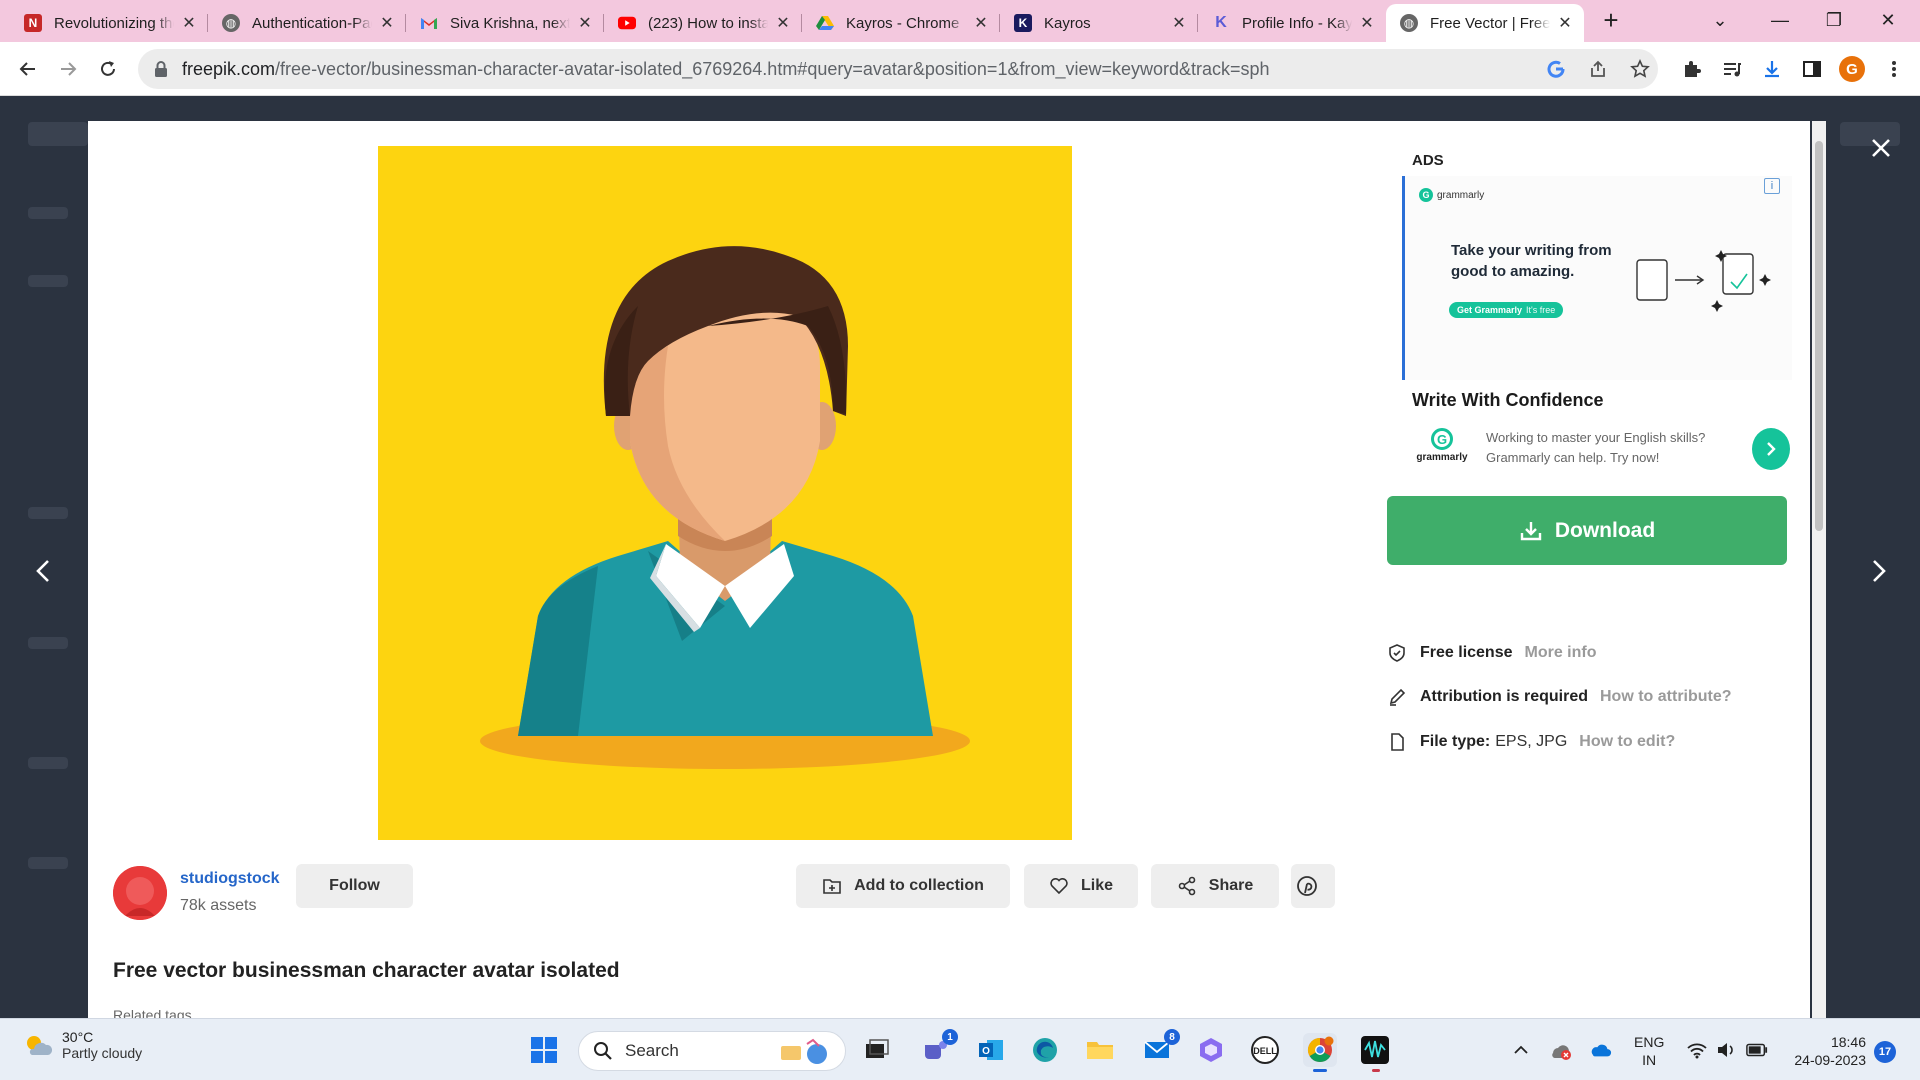 The height and width of the screenshot is (1080, 1920). I want to click on tab-youtube: (223) How to install ✕, so click(703, 23).